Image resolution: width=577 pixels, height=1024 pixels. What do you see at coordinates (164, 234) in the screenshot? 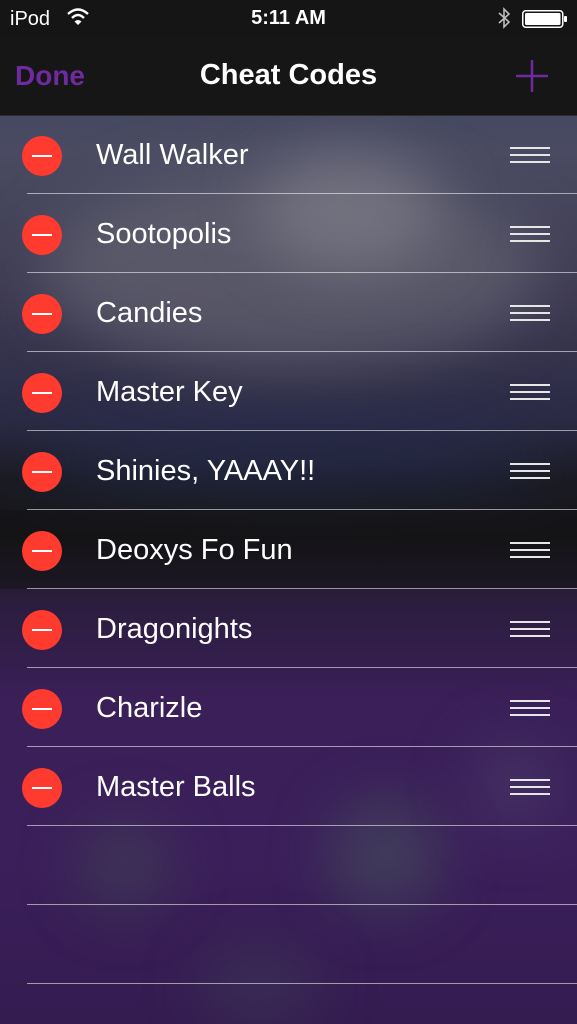
I see `list-item-label: Sootopolis` at bounding box center [164, 234].